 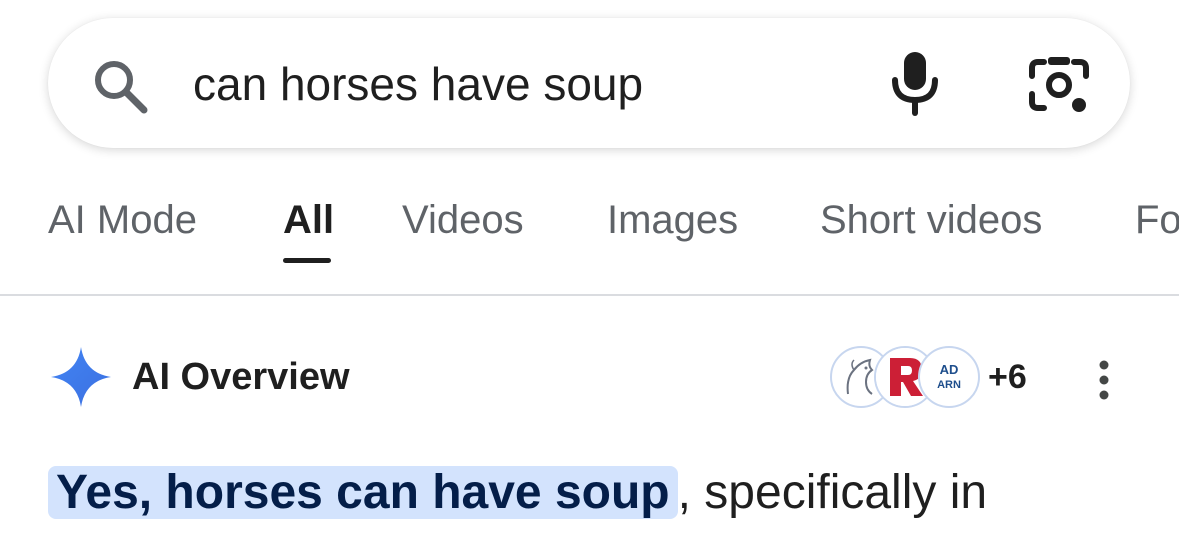 I want to click on ai-overview-title: AI Overview, so click(x=241, y=377).